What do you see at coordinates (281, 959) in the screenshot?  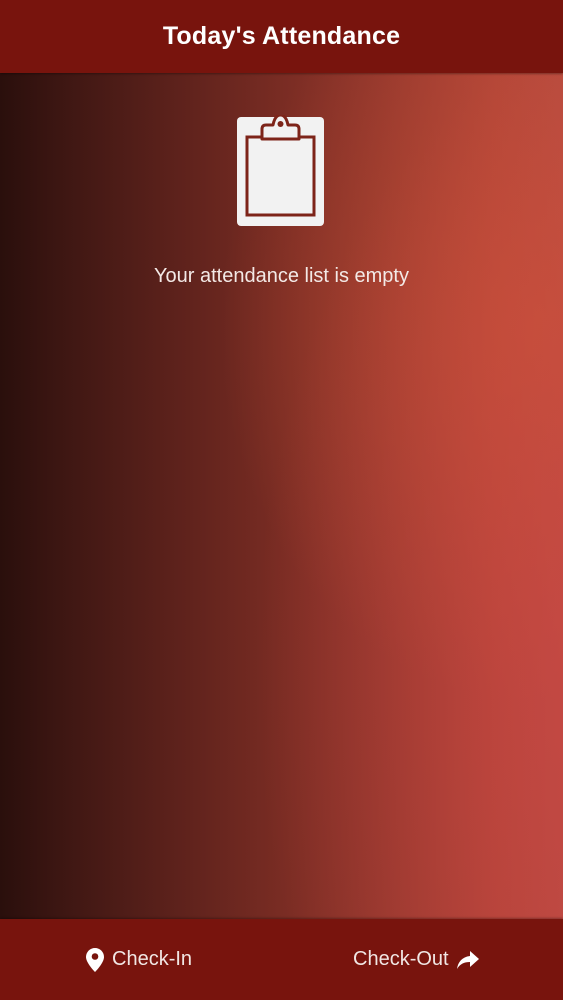 I see `bottom-toolbar: Check-In Check-Out` at bounding box center [281, 959].